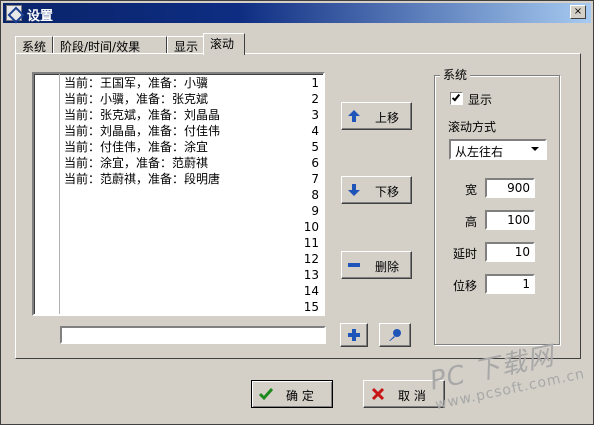  I want to click on delay-field: 10, so click(510, 252).